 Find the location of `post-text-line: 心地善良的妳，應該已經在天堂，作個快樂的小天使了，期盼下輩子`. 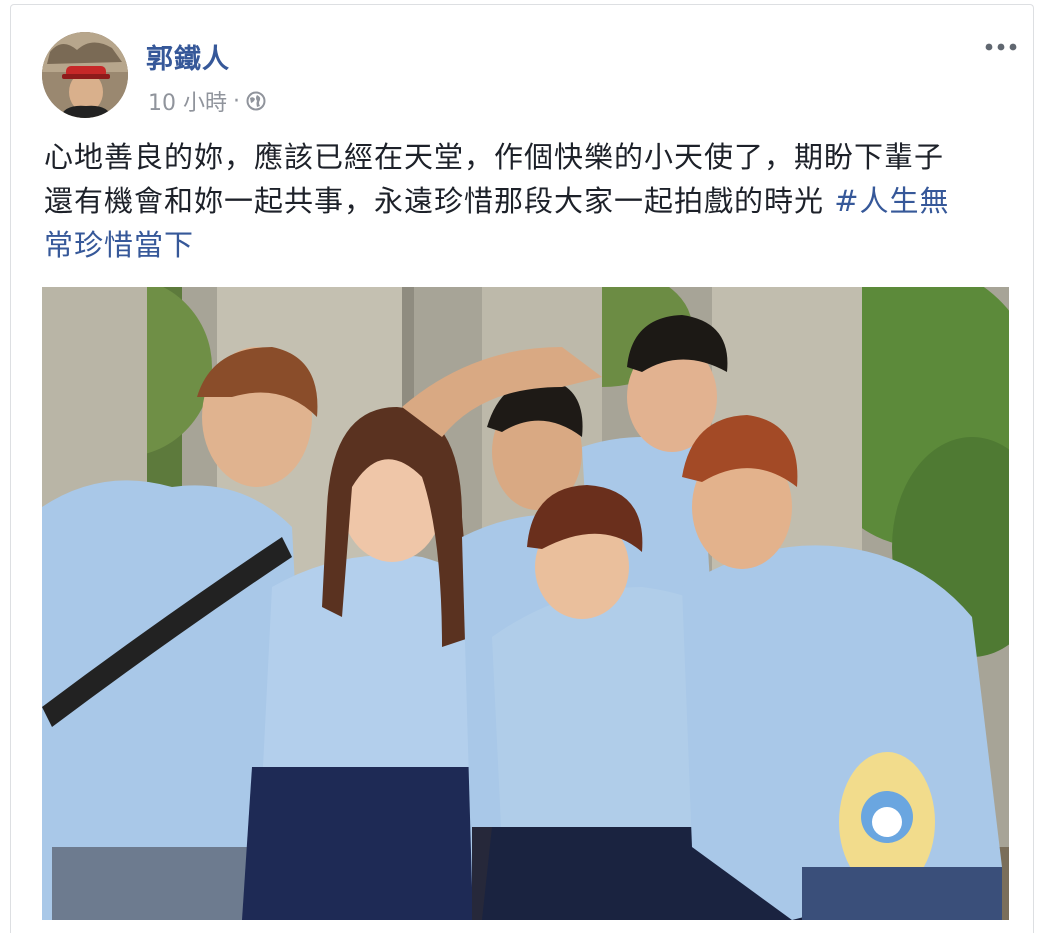

post-text-line: 心地善良的妳，應該已經在天堂，作個快樂的小天使了，期盼下輩子 is located at coordinates (494, 157).